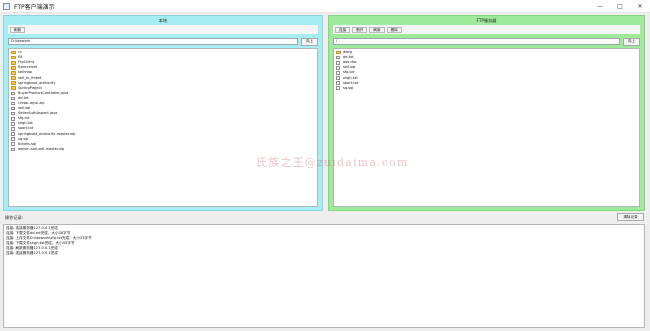 The image size is (650, 331). What do you see at coordinates (14, 217) in the screenshot?
I see `log-label: 操作记录:` at bounding box center [14, 217].